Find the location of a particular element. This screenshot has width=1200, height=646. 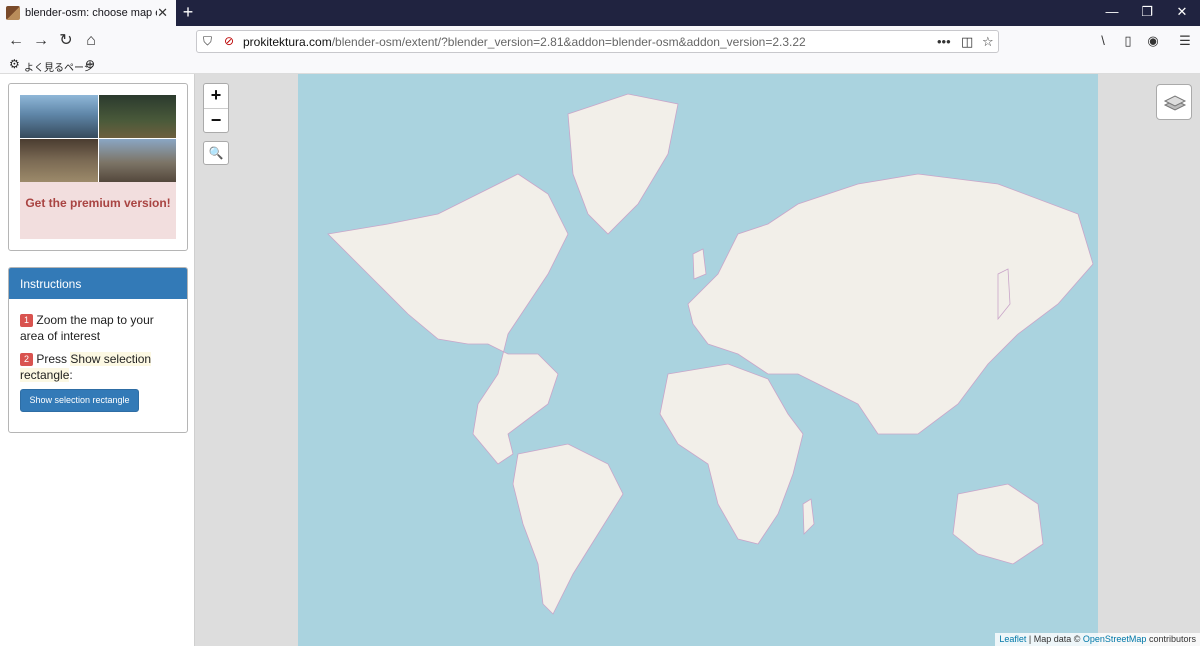

bookmark-most-visited: よく見るページ is located at coordinates (59, 66).